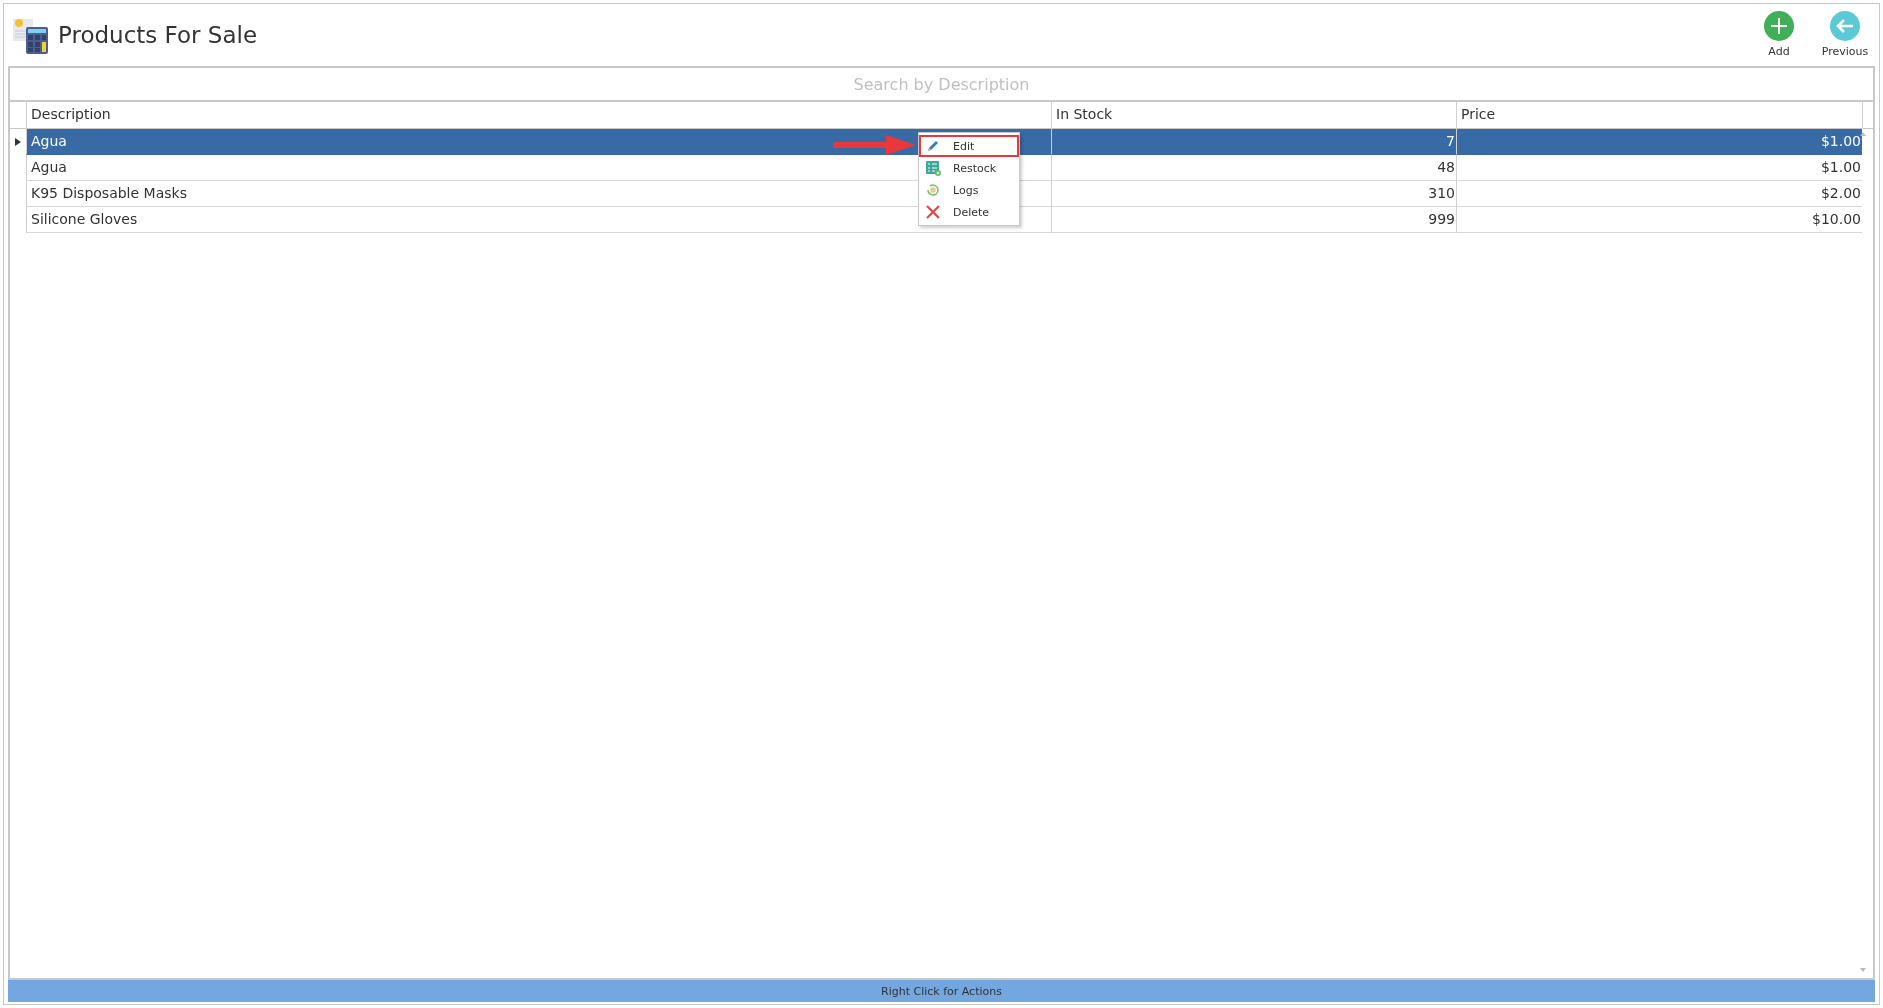 This screenshot has width=1883, height=1008. I want to click on toolbar-button: Previous, so click(1845, 34).